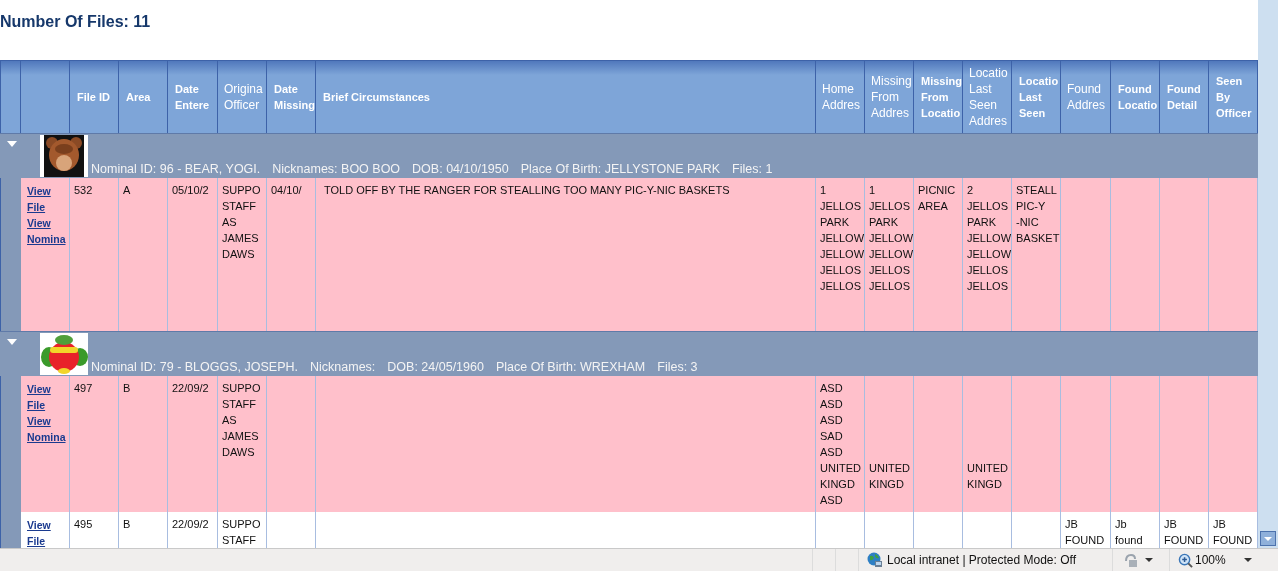  What do you see at coordinates (1086, 97) in the screenshot?
I see `column-header: Found Addres` at bounding box center [1086, 97].